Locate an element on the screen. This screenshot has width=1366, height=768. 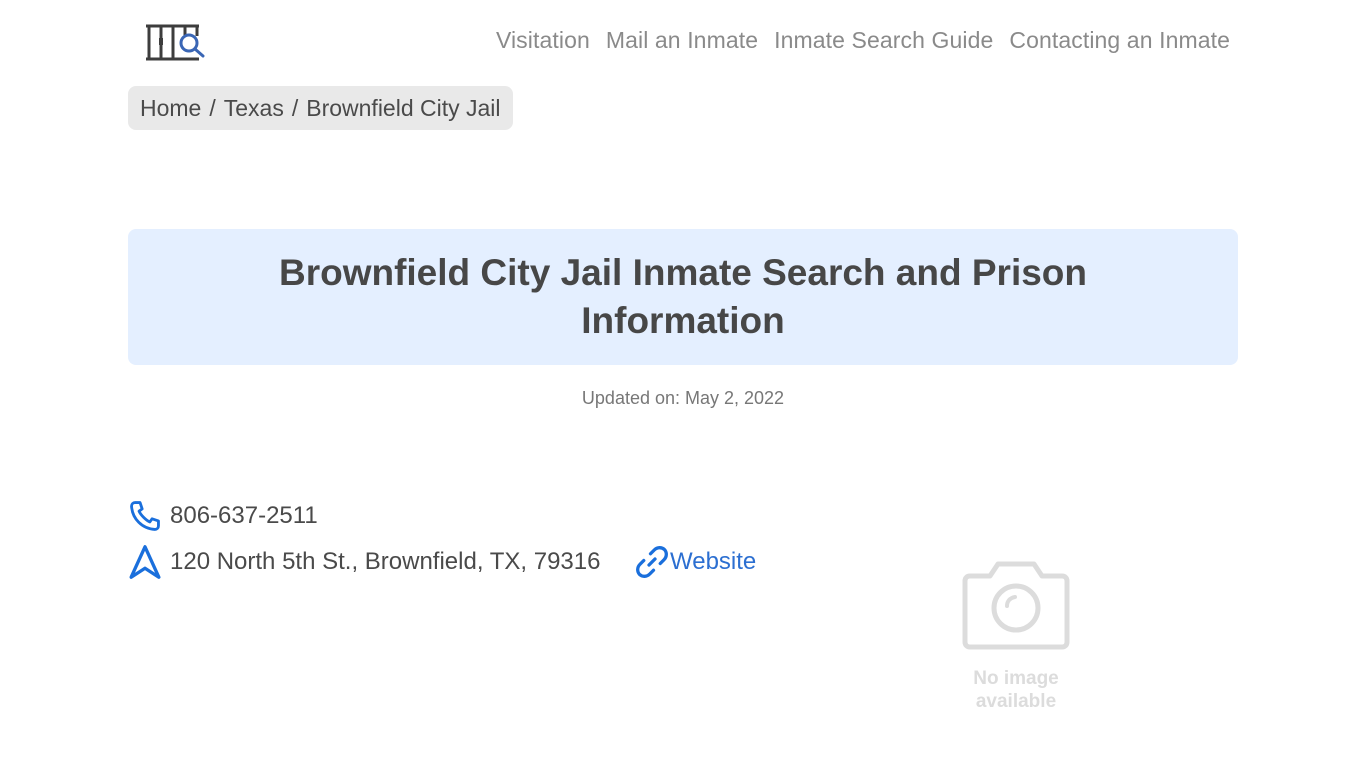
no-image-placeholder: No image available is located at coordinates (1016, 635).